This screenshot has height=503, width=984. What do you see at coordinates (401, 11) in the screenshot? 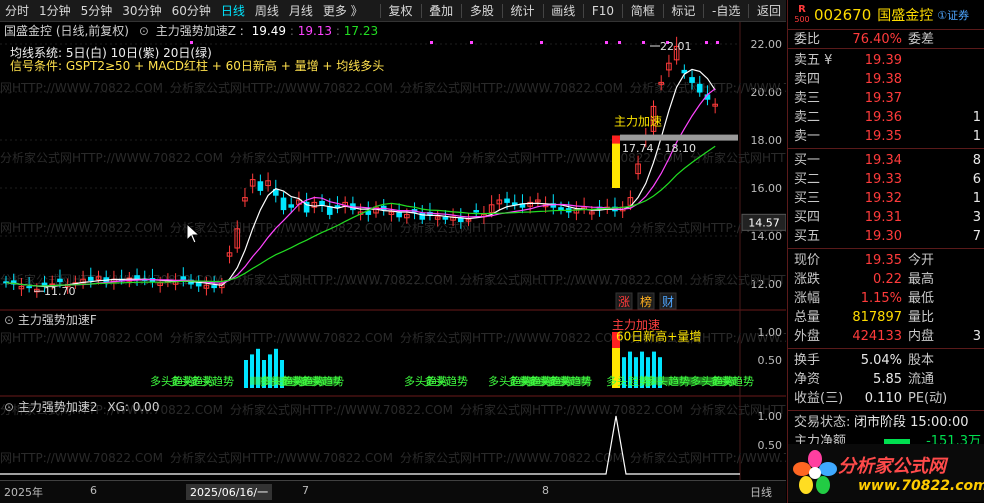
I see `fuquan-button: 复权` at bounding box center [401, 11].